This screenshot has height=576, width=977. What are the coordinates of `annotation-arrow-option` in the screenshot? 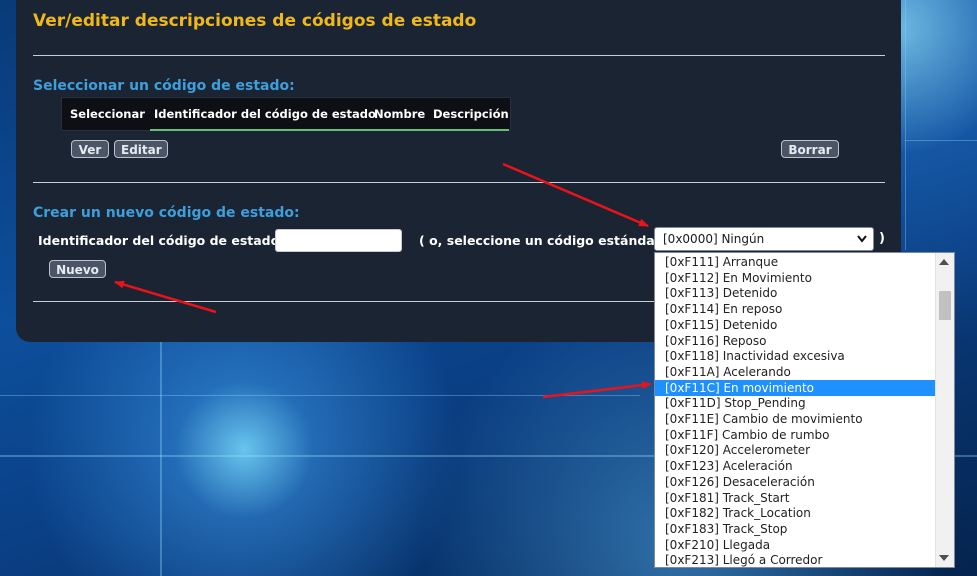 It's located at (597, 390).